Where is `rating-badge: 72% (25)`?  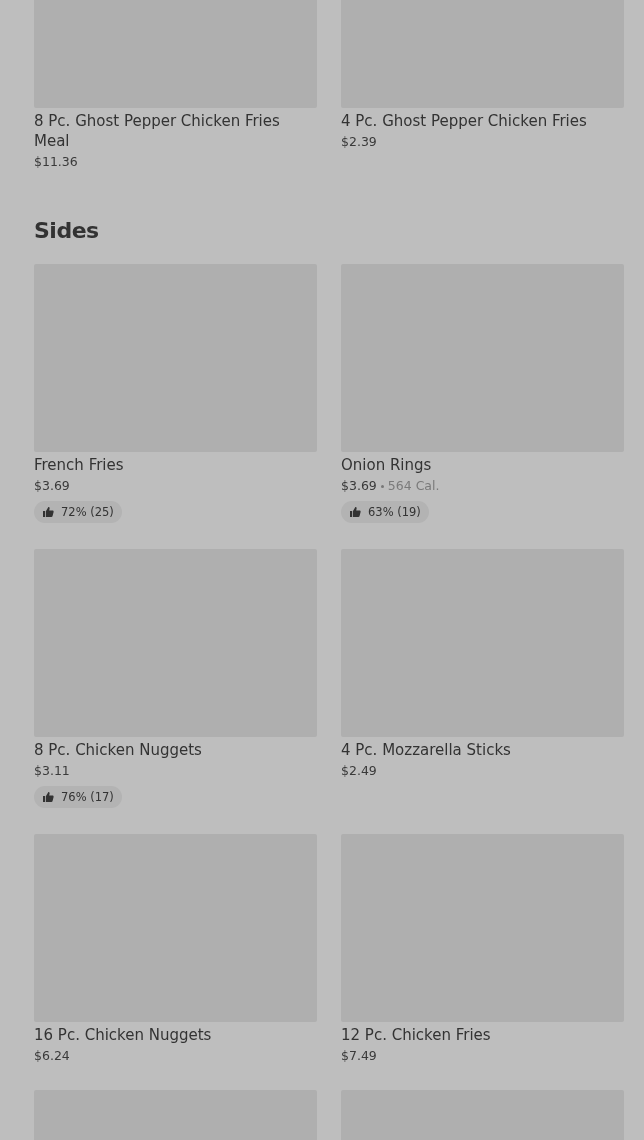
rating-badge: 72% (25) is located at coordinates (78, 512).